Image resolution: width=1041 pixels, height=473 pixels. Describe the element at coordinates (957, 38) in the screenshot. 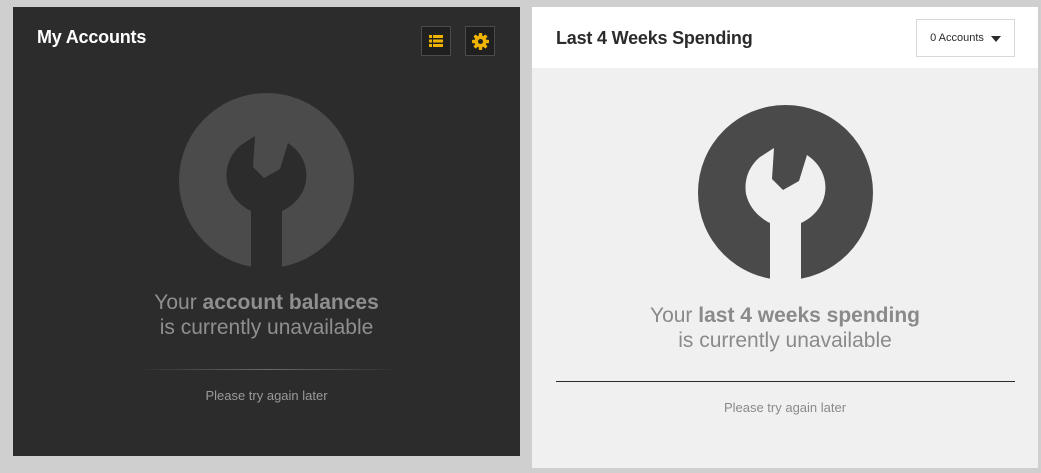

I see `dropdown-label: 0 Accounts` at that location.